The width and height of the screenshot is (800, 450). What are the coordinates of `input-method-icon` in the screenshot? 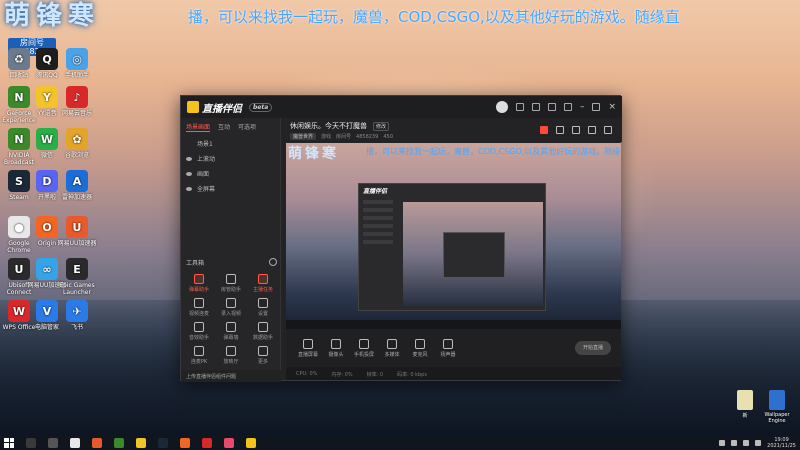 It's located at (758, 442).